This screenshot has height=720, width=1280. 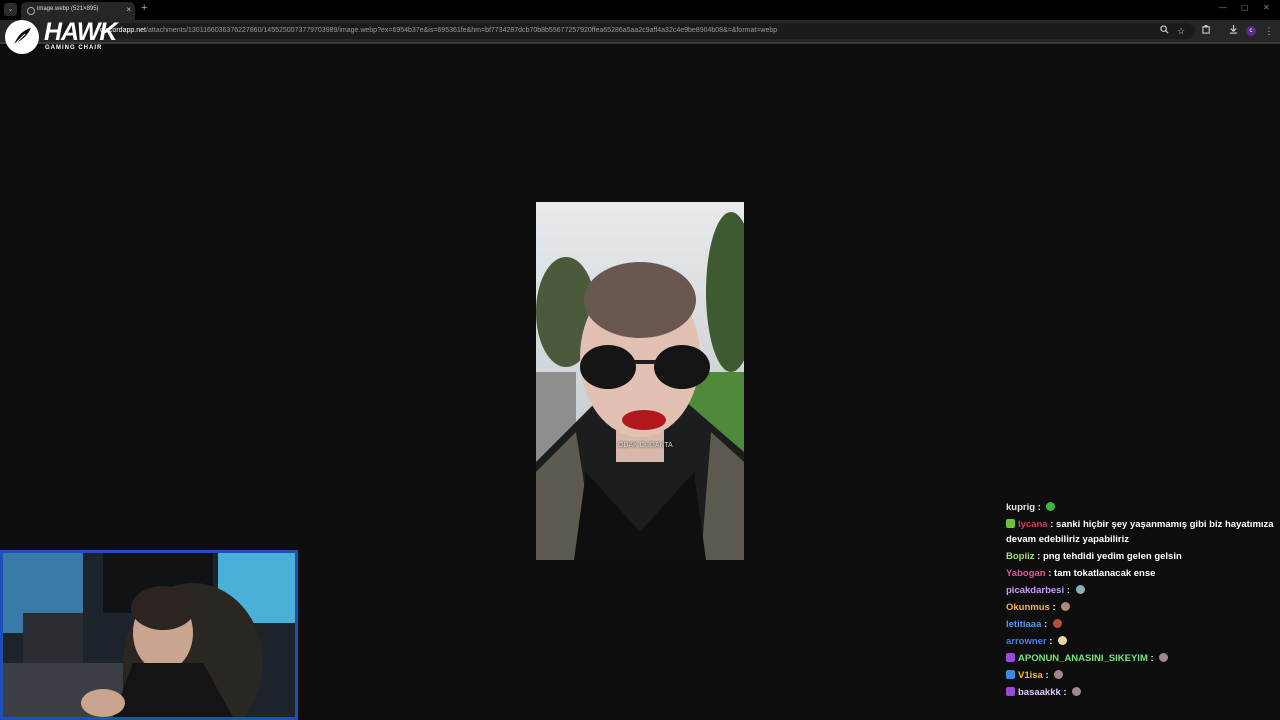 I want to click on restore-button: ▢, so click(x=1245, y=7).